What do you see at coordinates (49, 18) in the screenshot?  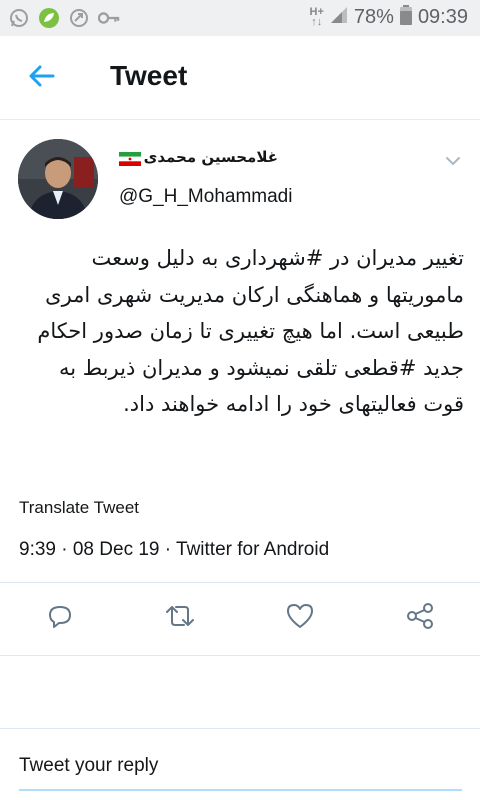 I see `leaf-icon` at bounding box center [49, 18].